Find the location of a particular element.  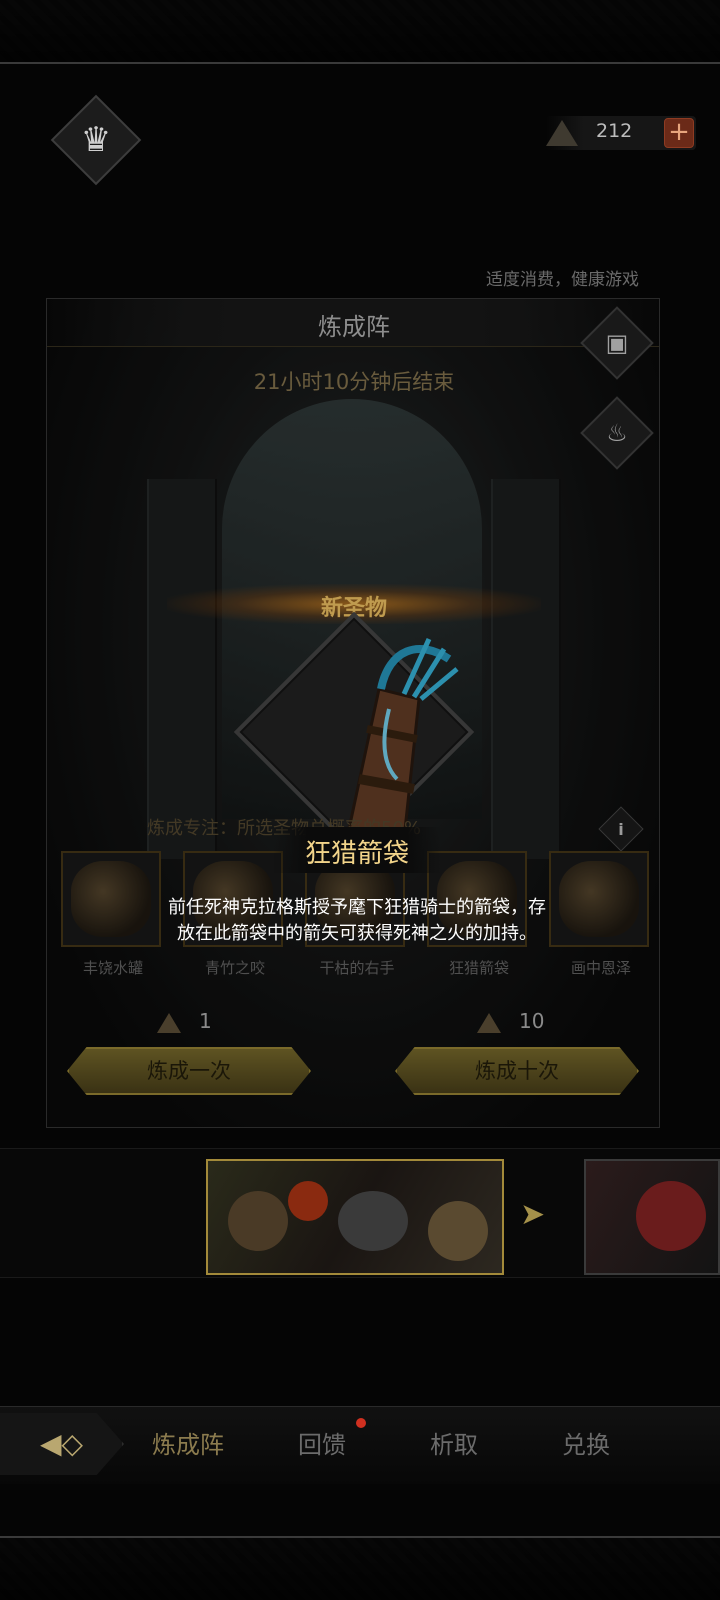

relic-name: 青竹之咬 is located at coordinates (234, 968).